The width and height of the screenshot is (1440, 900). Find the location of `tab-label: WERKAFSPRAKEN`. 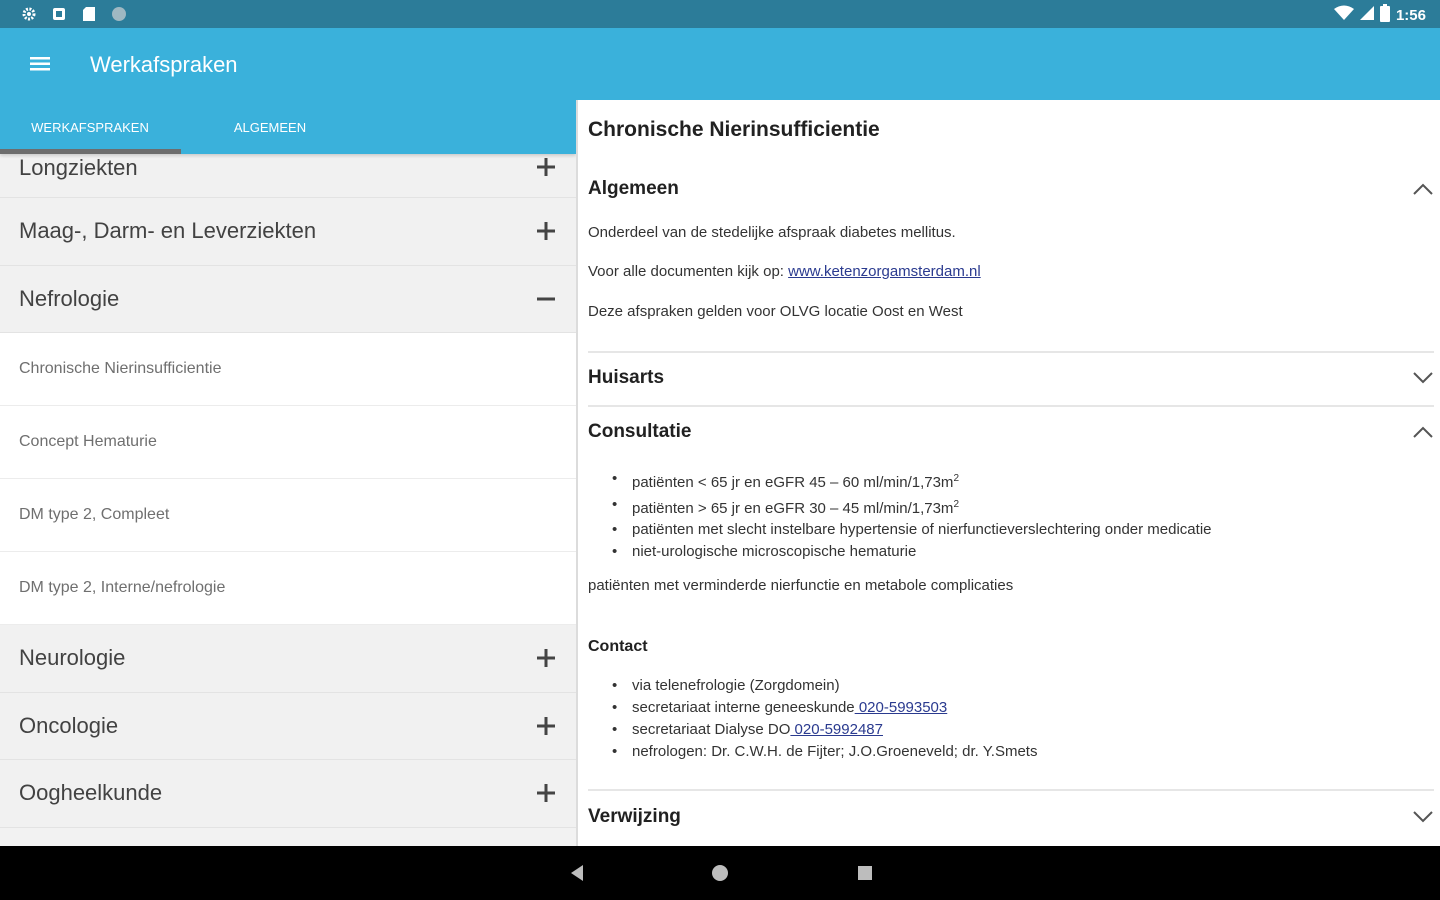

tab-label: WERKAFSPRAKEN is located at coordinates (90, 127).